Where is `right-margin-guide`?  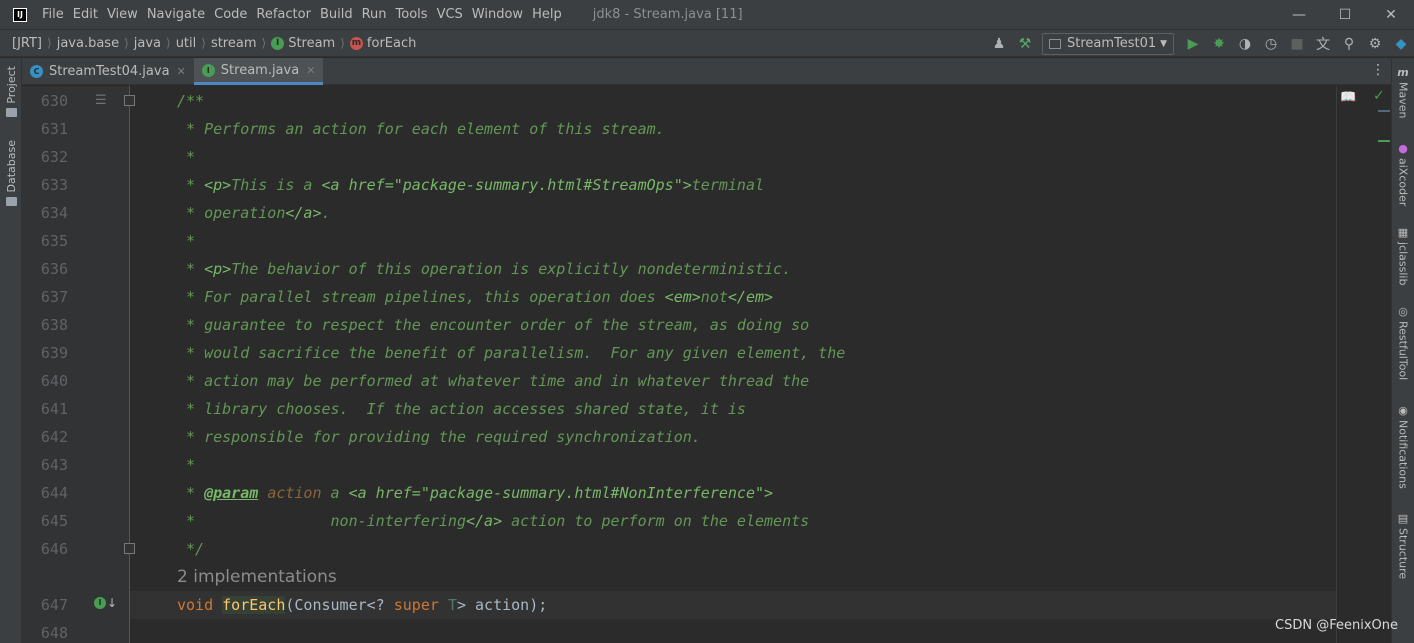 right-margin-guide is located at coordinates (1336, 364).